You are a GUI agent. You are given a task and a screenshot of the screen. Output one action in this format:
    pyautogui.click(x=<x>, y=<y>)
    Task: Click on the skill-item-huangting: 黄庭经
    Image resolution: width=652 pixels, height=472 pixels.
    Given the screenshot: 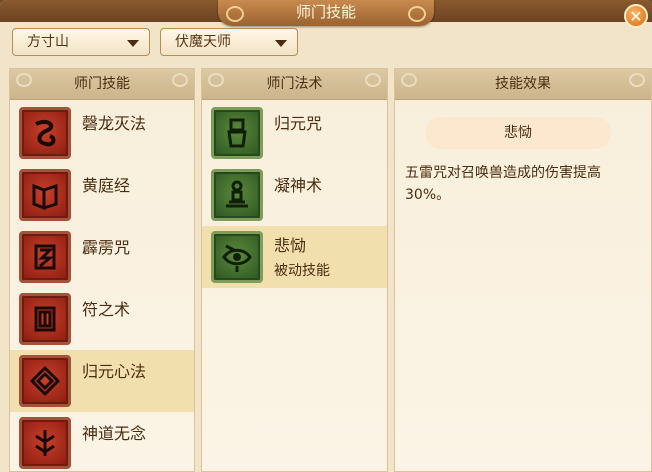 What is the action you would take?
    pyautogui.click(x=102, y=195)
    